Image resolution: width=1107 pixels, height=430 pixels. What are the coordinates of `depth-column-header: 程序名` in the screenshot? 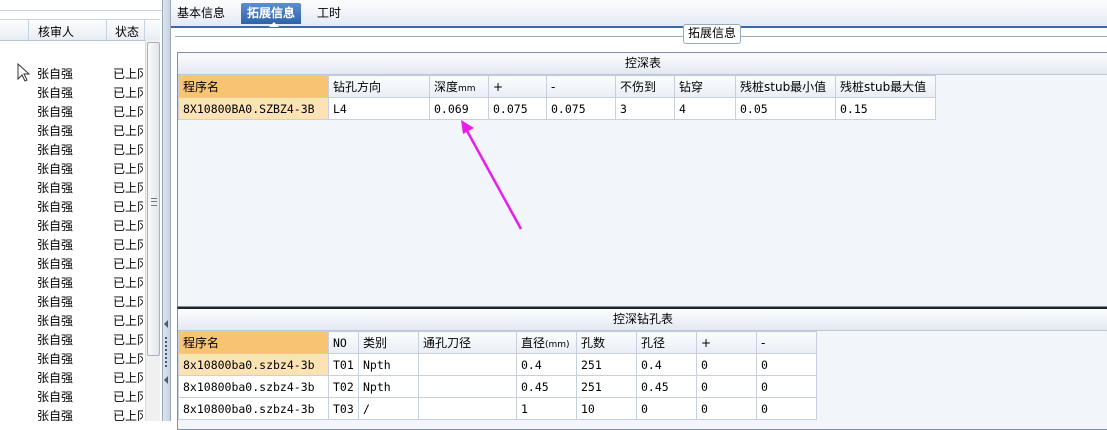 It's located at (253, 86).